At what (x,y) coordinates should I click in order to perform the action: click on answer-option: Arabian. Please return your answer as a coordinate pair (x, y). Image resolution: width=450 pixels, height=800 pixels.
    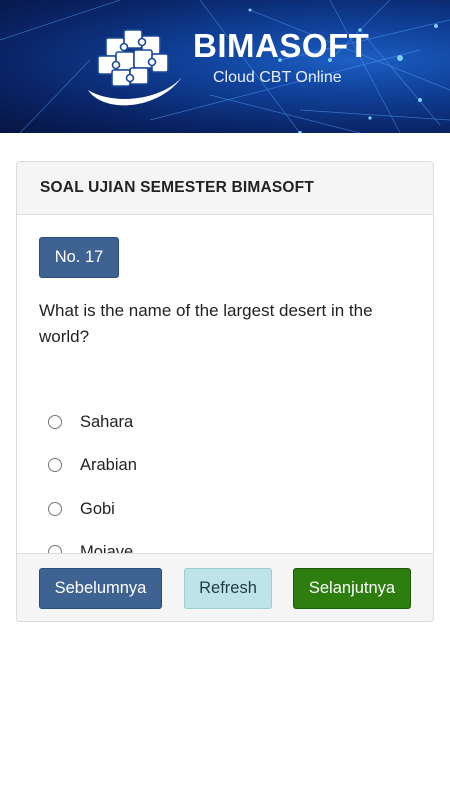
    Looking at the image, I should click on (92, 465).